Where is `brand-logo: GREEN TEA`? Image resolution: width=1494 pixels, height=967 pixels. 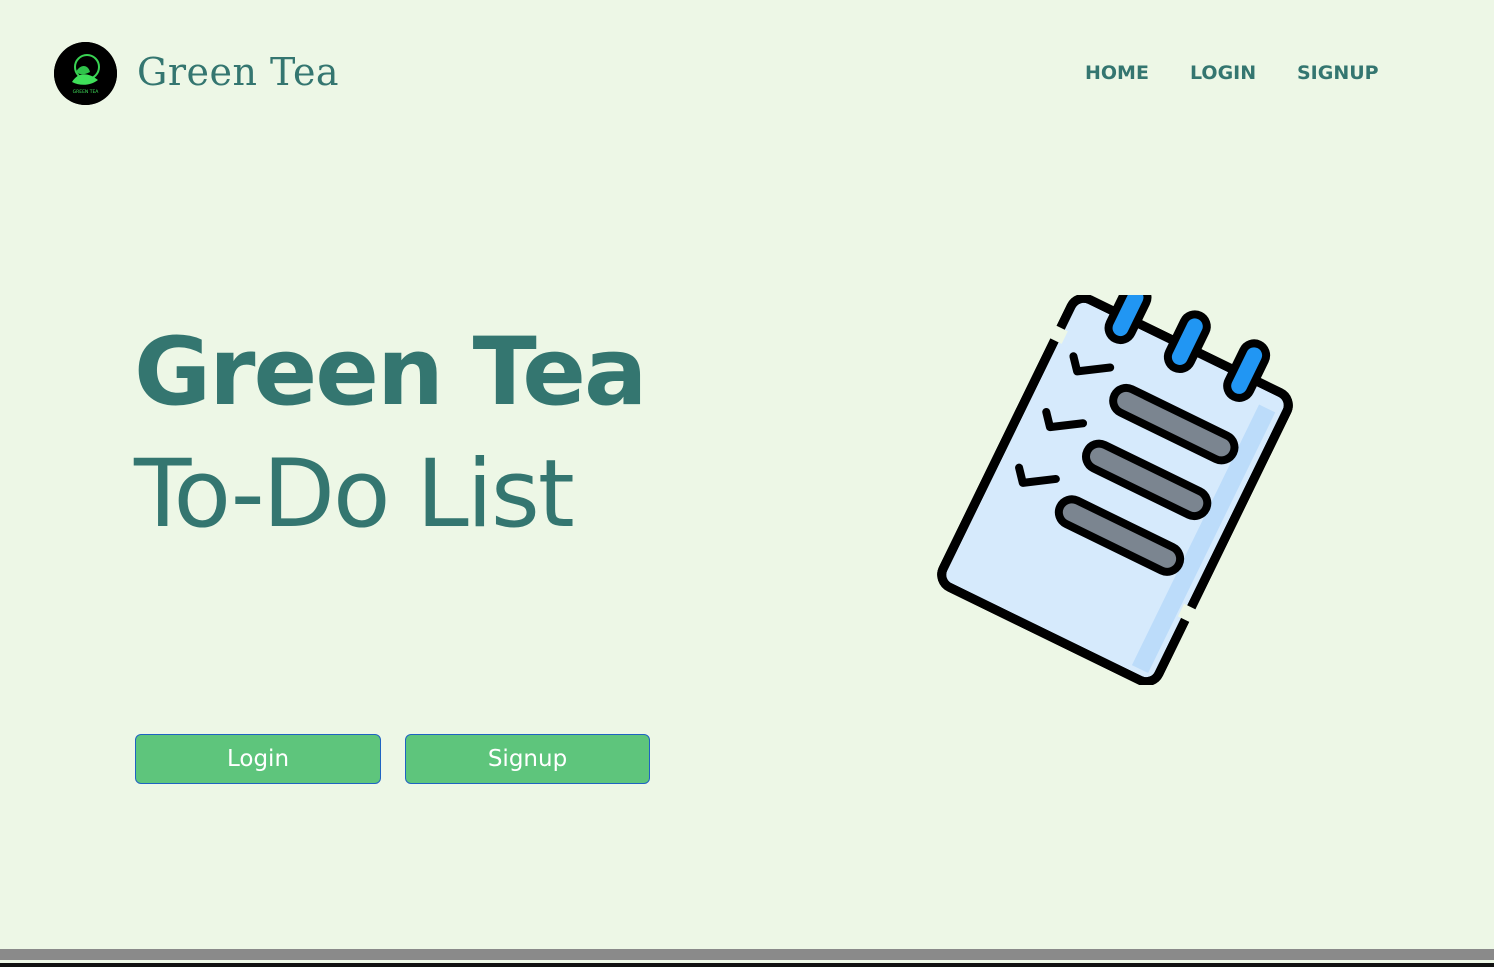
brand-logo: GREEN TEA is located at coordinates (85, 73).